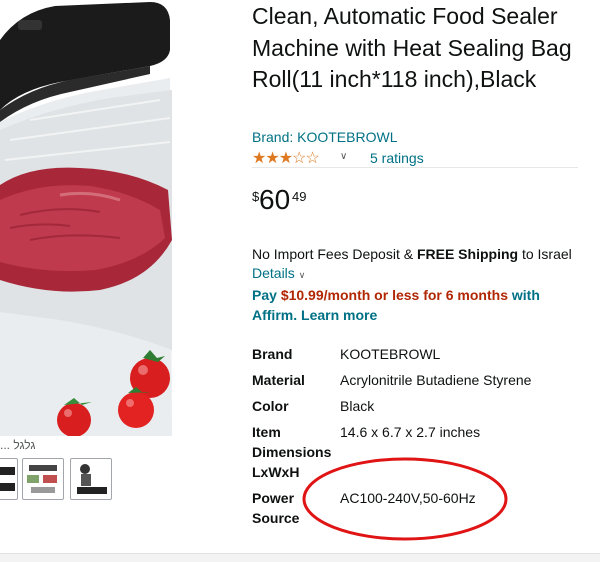  What do you see at coordinates (410, 432) in the screenshot?
I see `spec-value: 14.6 x 6.7 x 2.7 inches` at bounding box center [410, 432].